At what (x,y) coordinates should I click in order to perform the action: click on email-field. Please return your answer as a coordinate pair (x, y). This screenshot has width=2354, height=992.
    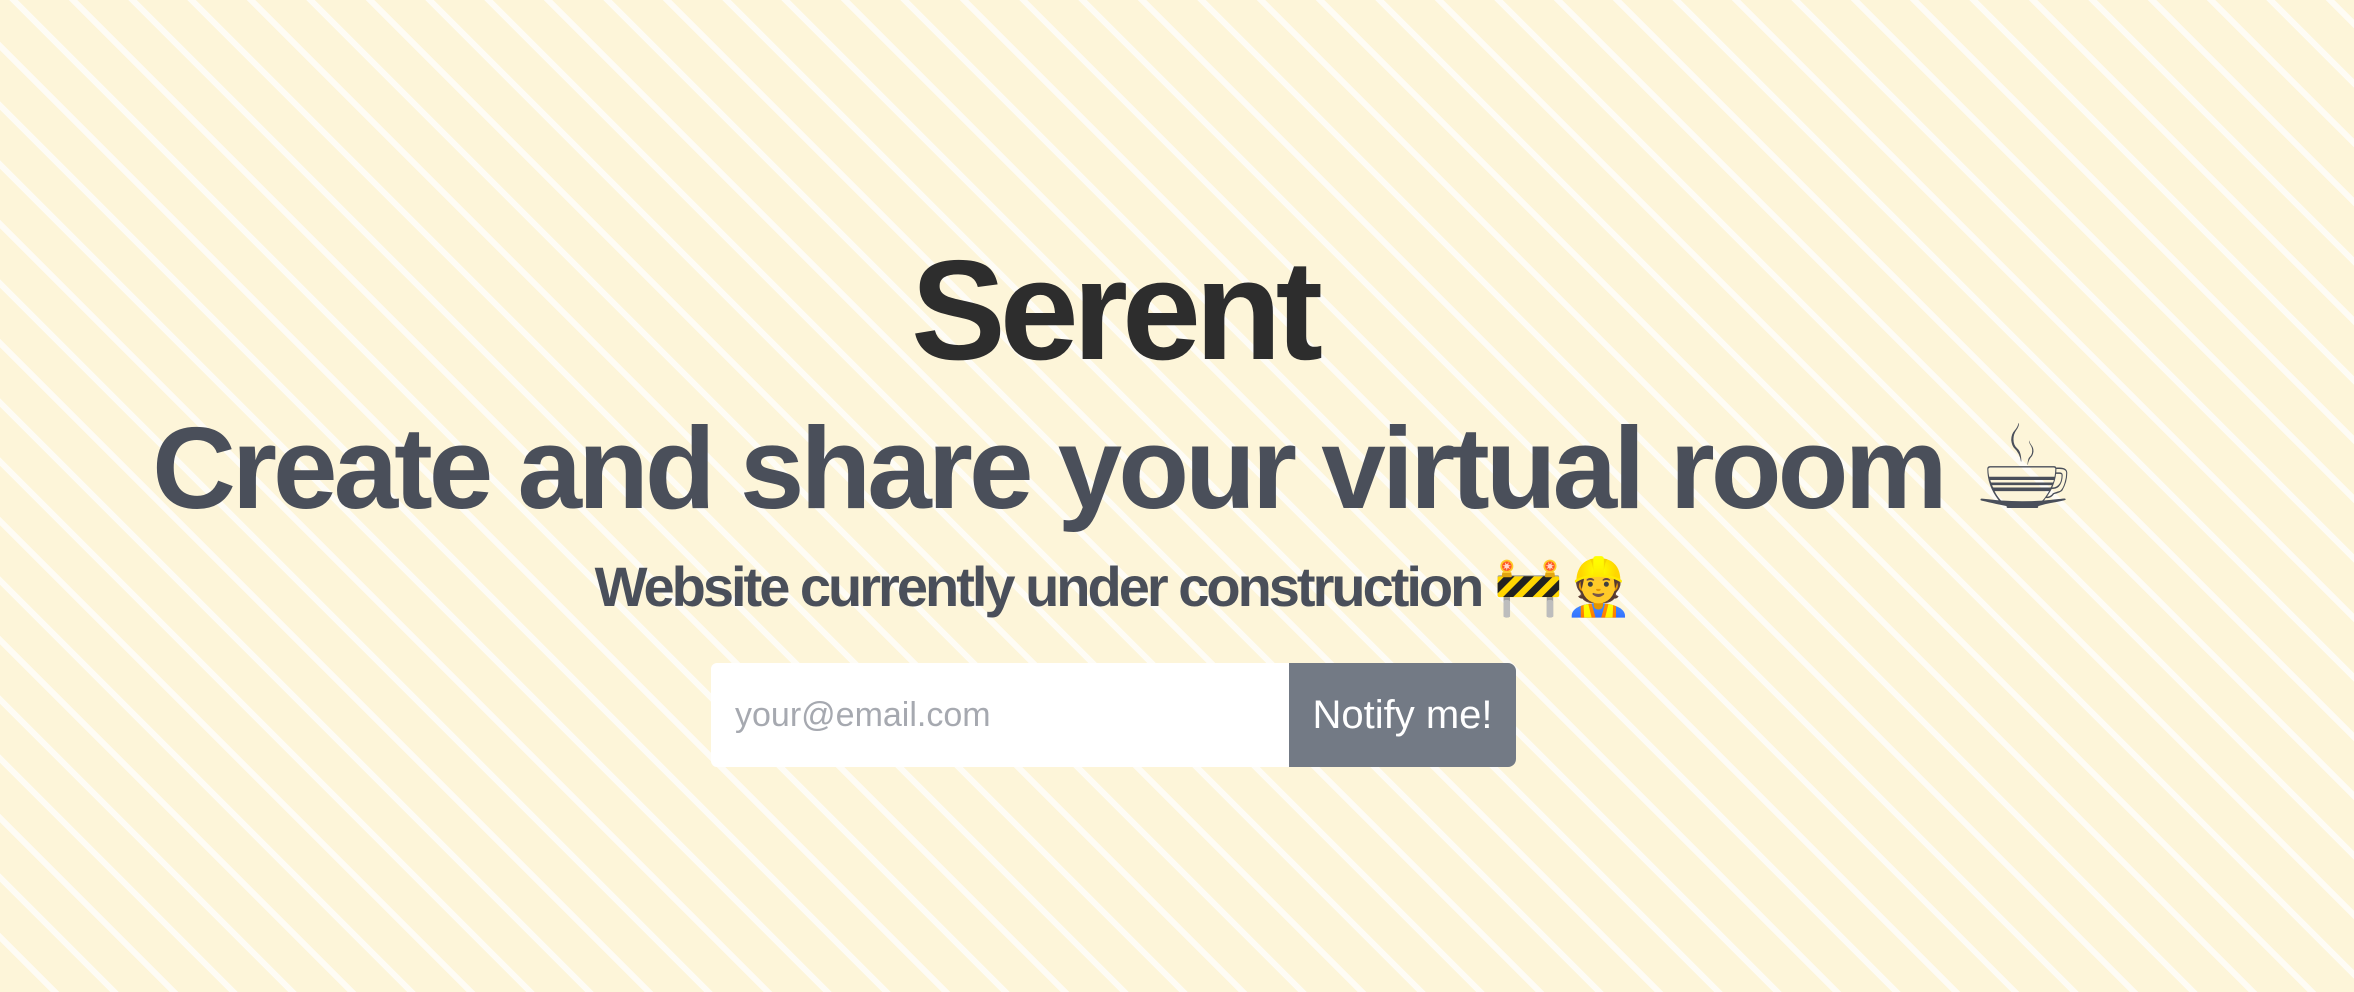
    Looking at the image, I should click on (1000, 715).